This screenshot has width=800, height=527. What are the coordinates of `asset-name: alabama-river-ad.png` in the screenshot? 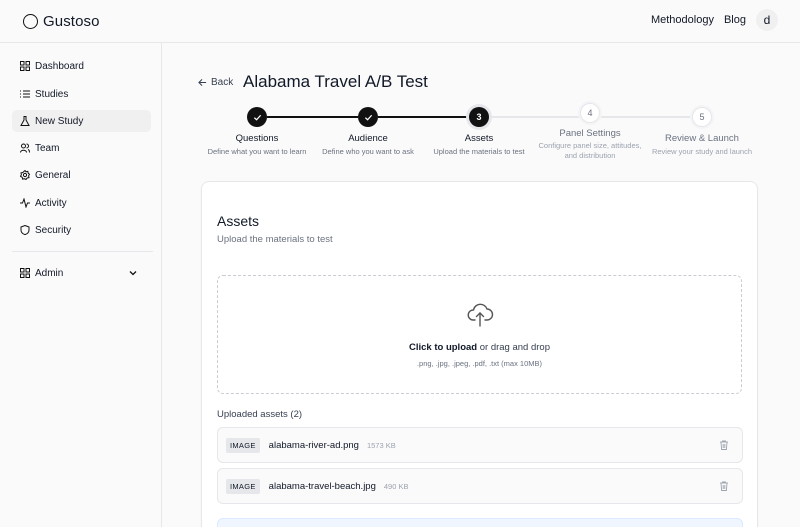 It's located at (314, 445).